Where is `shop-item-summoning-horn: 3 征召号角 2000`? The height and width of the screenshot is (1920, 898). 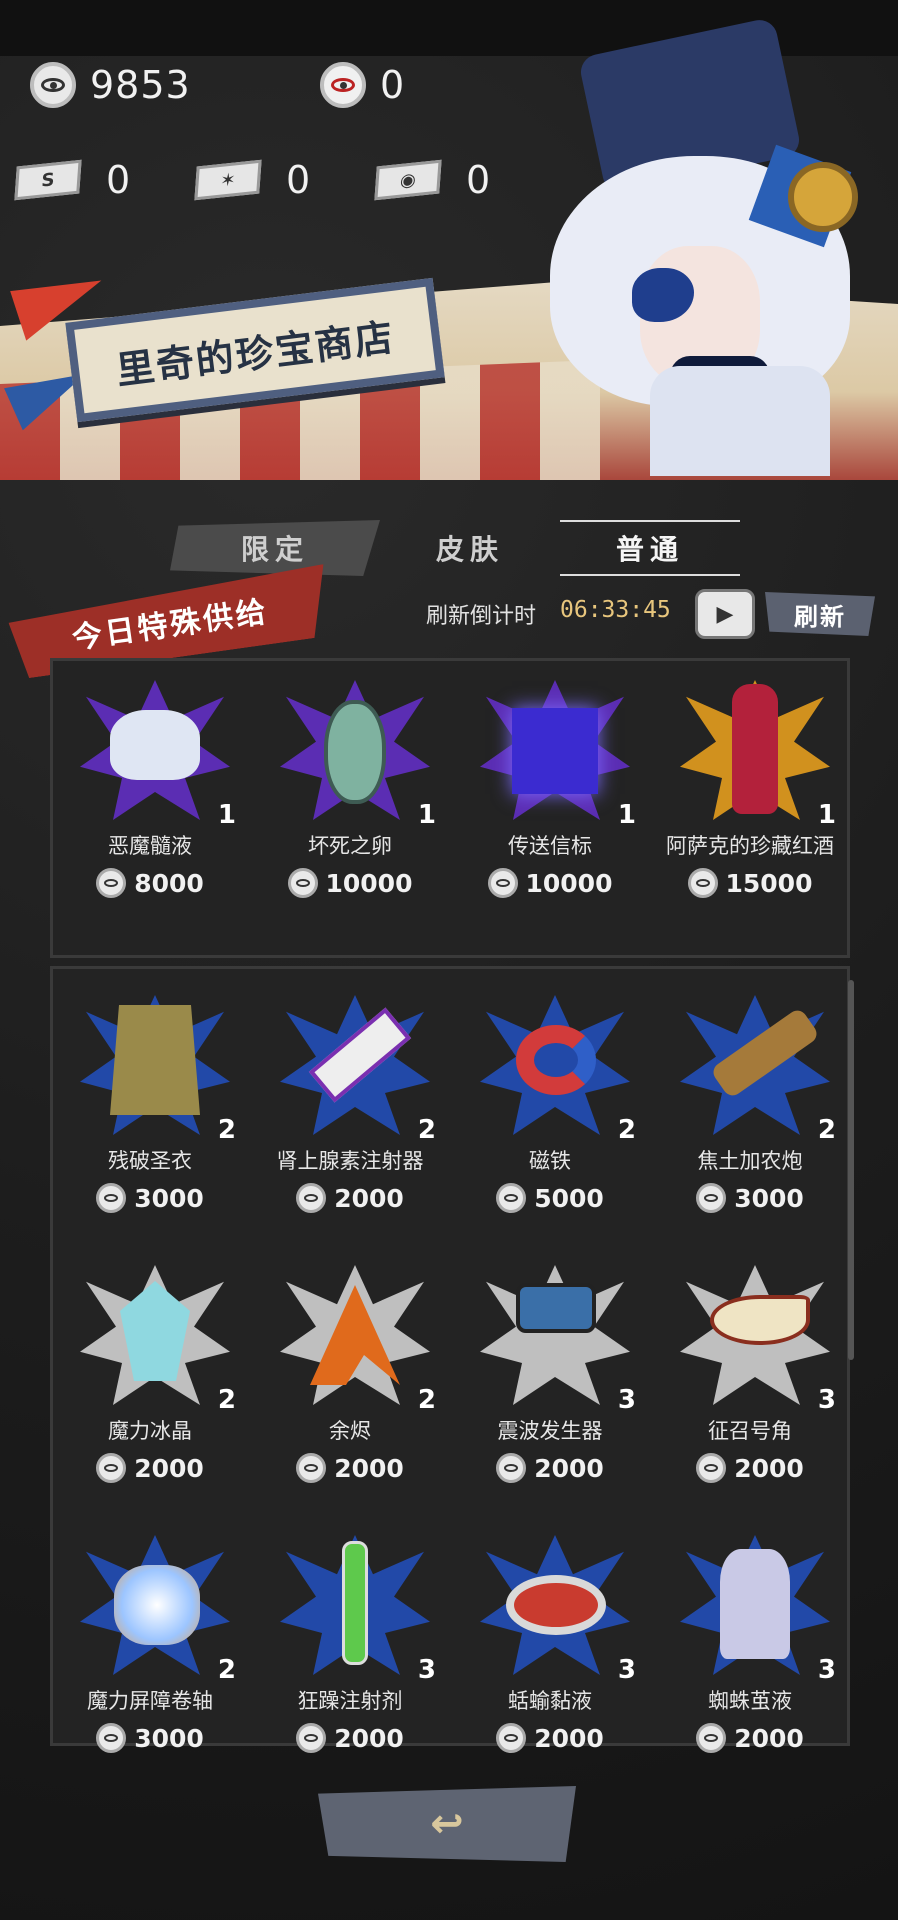 shop-item-summoning-horn: 3 征召号角 2000 is located at coordinates (750, 1375).